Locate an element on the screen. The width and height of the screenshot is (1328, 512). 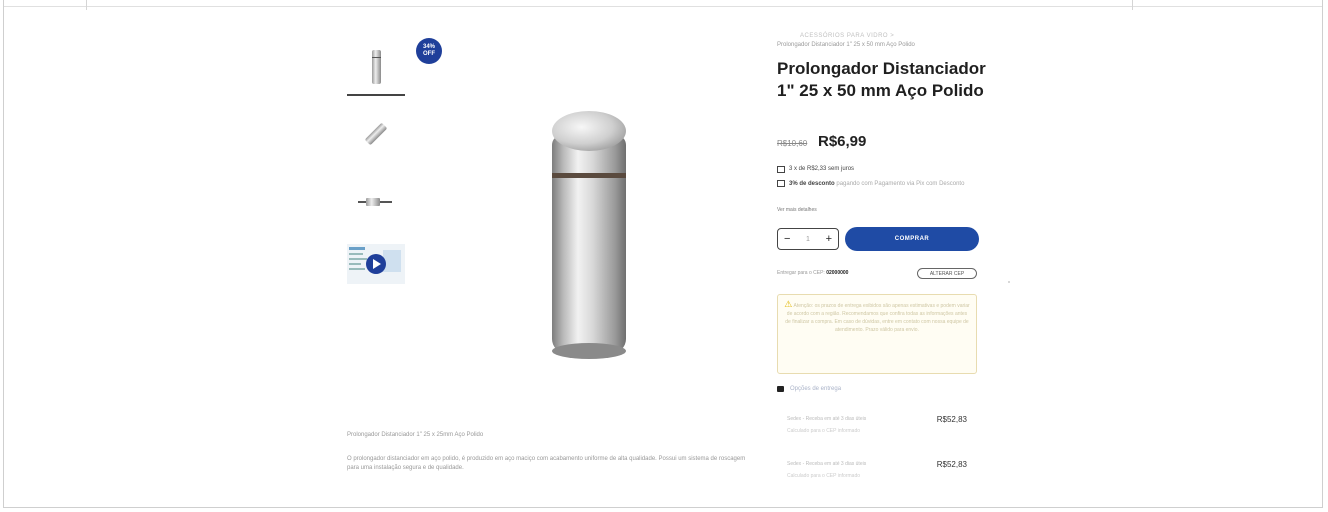
current-price: R$6,99 is located at coordinates (842, 141).